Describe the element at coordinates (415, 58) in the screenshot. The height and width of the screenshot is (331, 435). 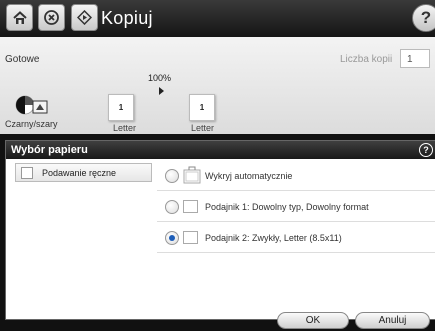
I see `copies-input: 1` at that location.